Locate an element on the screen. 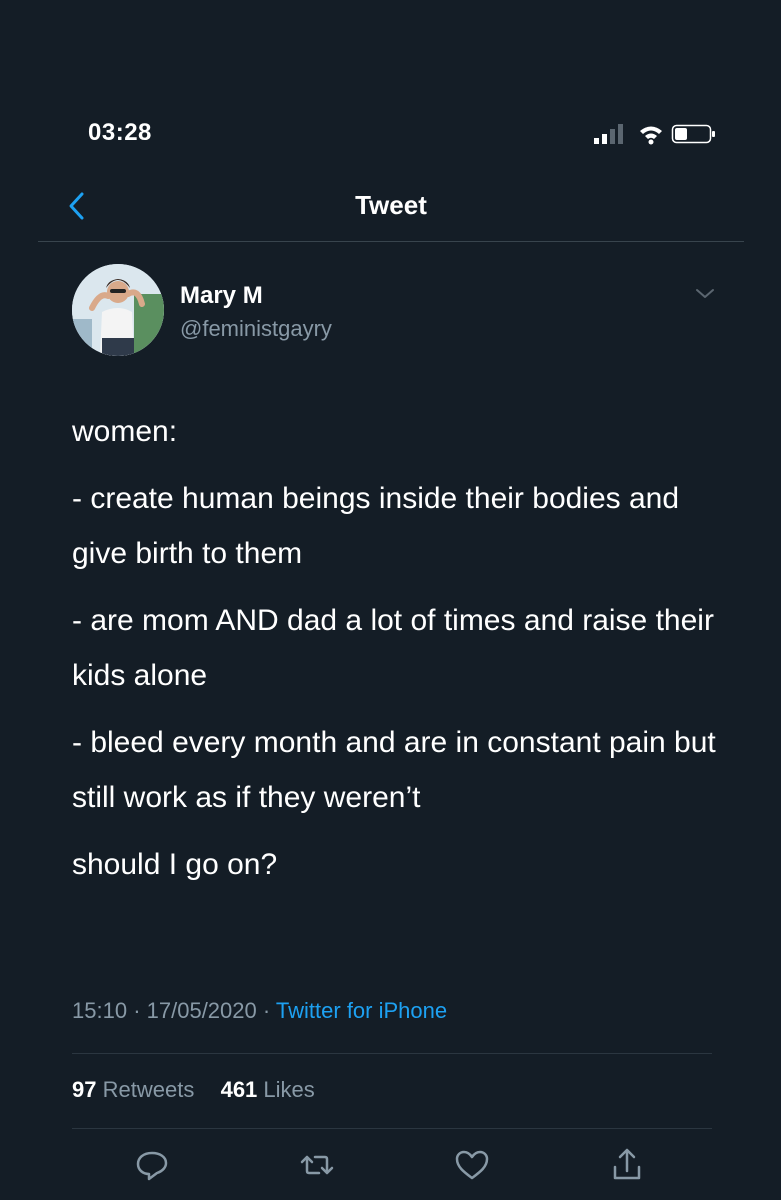 The height and width of the screenshot is (1200, 781). battery-icon is located at coordinates (693, 134).